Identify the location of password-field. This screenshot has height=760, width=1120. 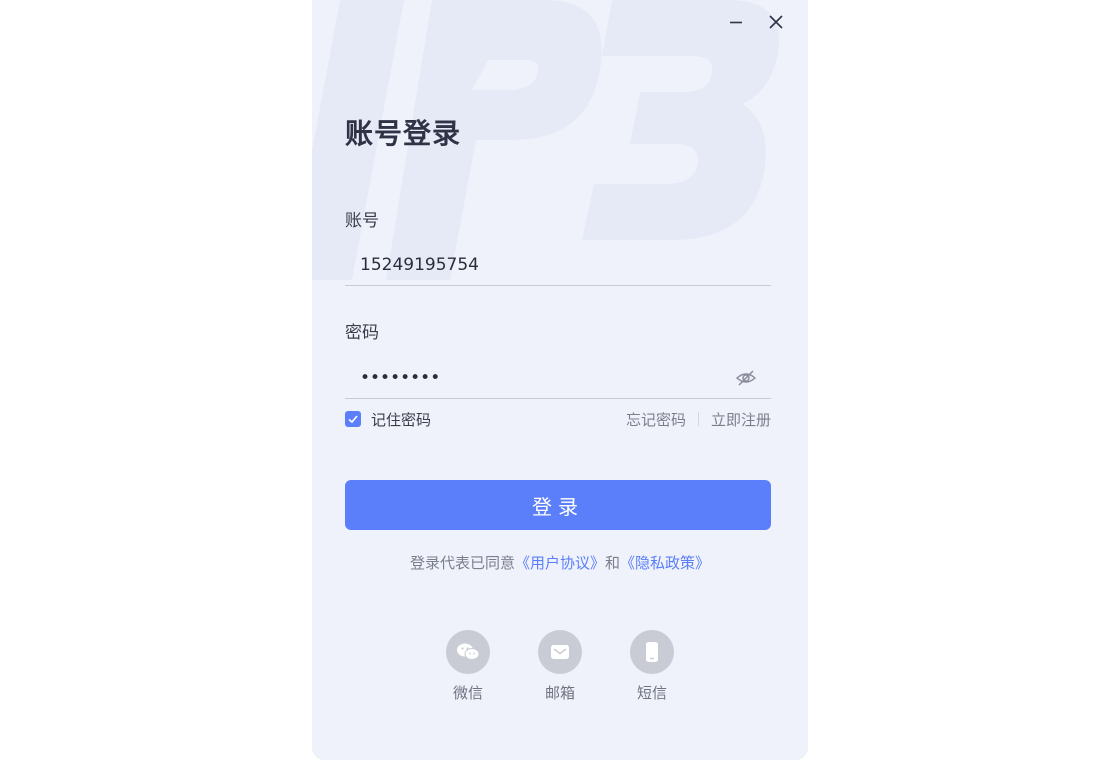
(558, 378).